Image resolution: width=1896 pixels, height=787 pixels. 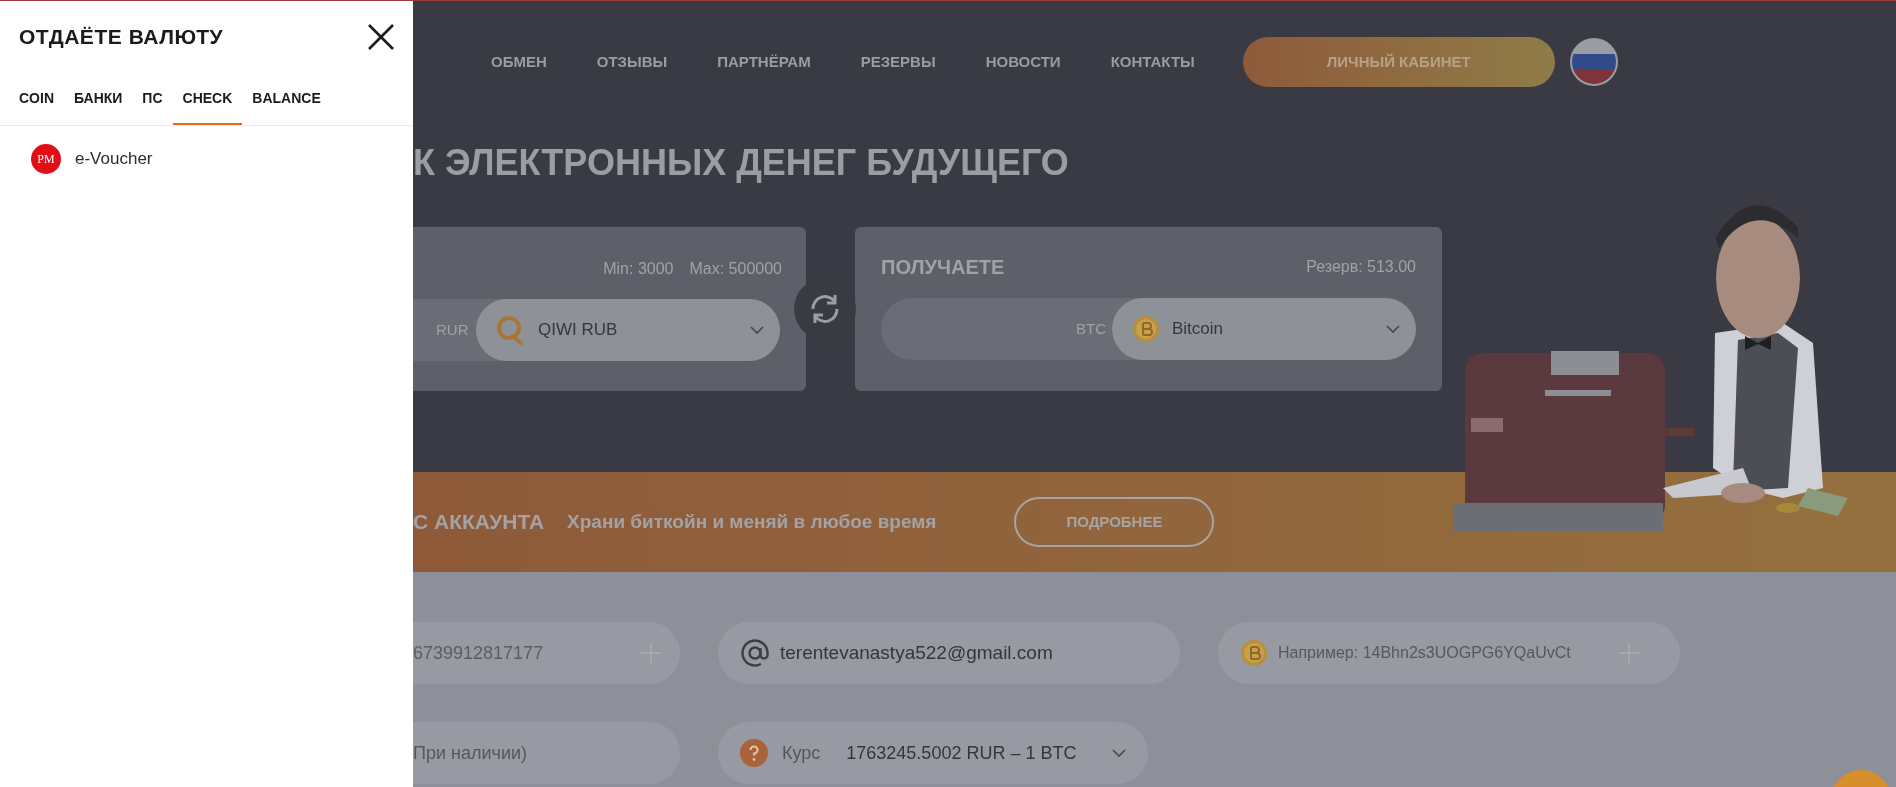 I want to click on currency-name: QIWI RUB, so click(x=578, y=330).